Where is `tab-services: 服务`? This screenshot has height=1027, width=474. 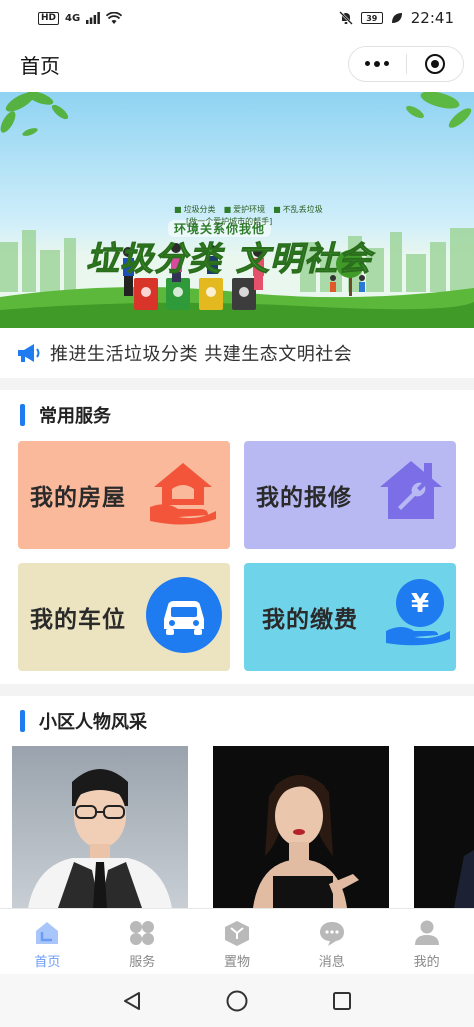 tab-services: 服务 is located at coordinates (142, 941).